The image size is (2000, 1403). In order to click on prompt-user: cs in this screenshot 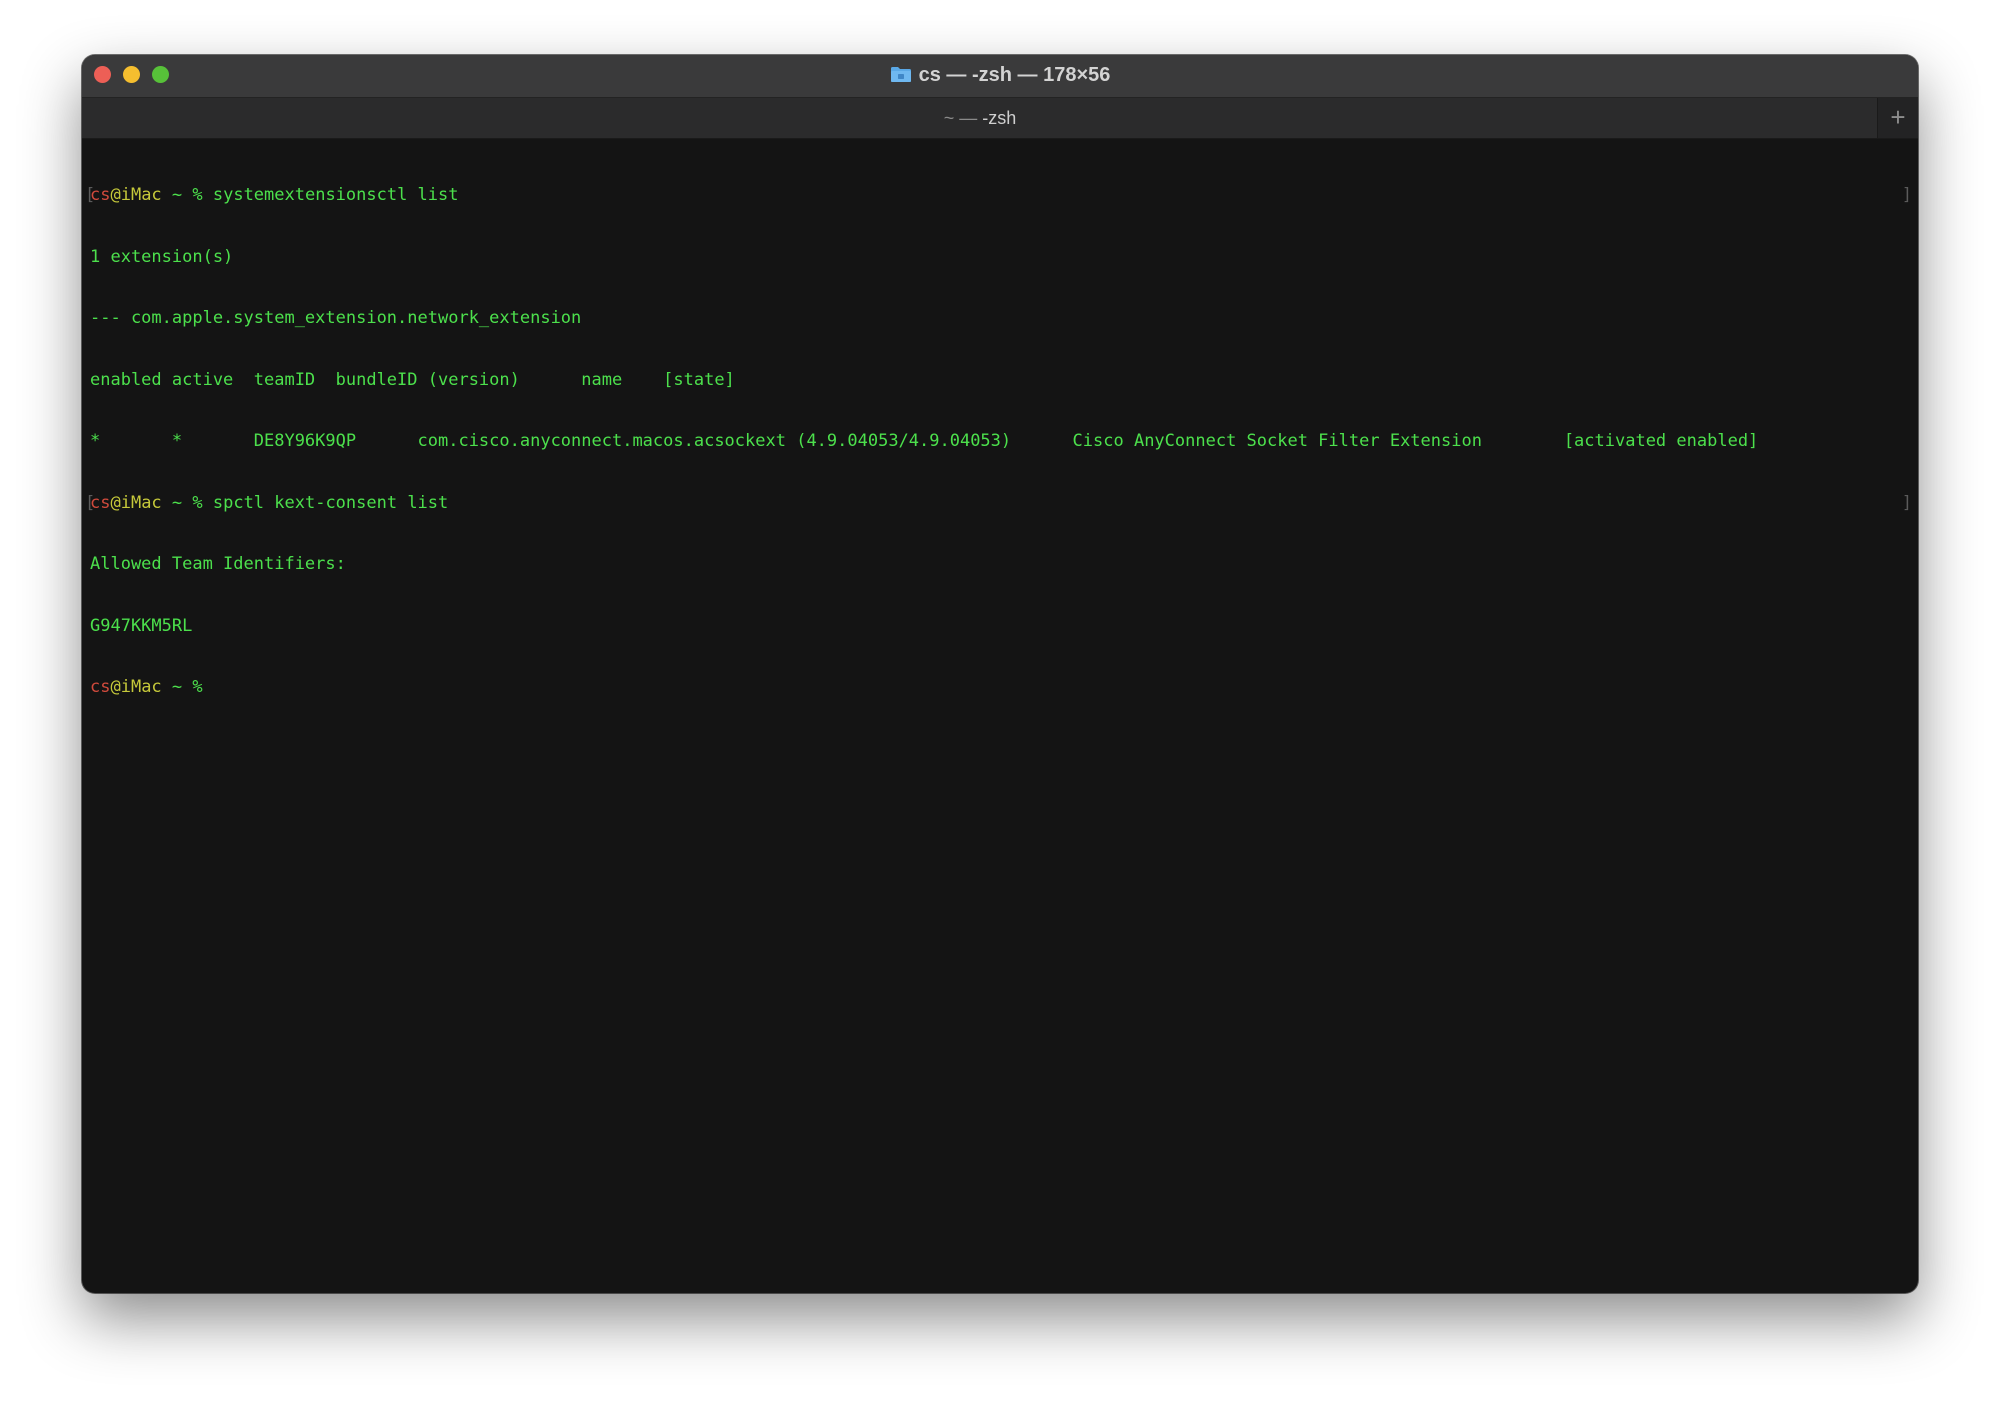, I will do `click(100, 687)`.